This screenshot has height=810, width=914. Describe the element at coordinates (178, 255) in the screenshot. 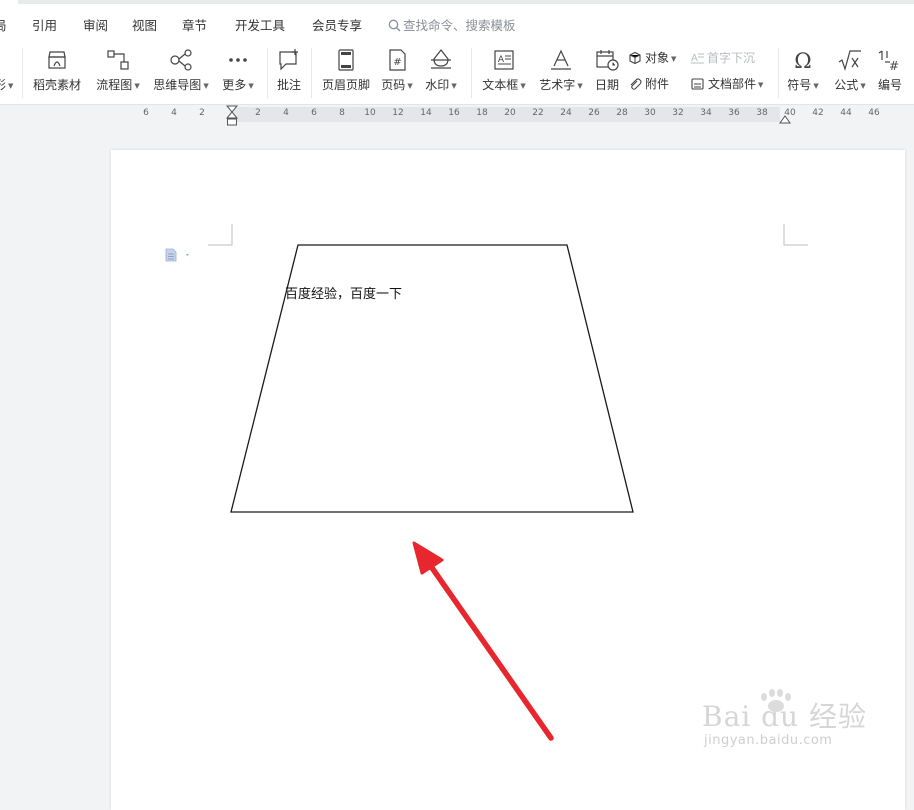

I see `paragraph-layout-icon` at that location.